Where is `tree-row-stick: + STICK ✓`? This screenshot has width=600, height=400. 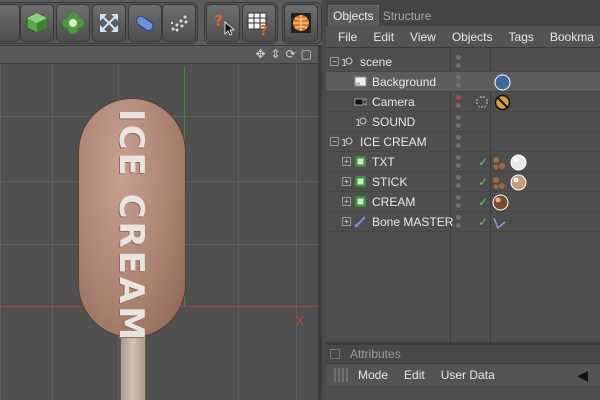
tree-row-stick: + STICK ✓ is located at coordinates (463, 182).